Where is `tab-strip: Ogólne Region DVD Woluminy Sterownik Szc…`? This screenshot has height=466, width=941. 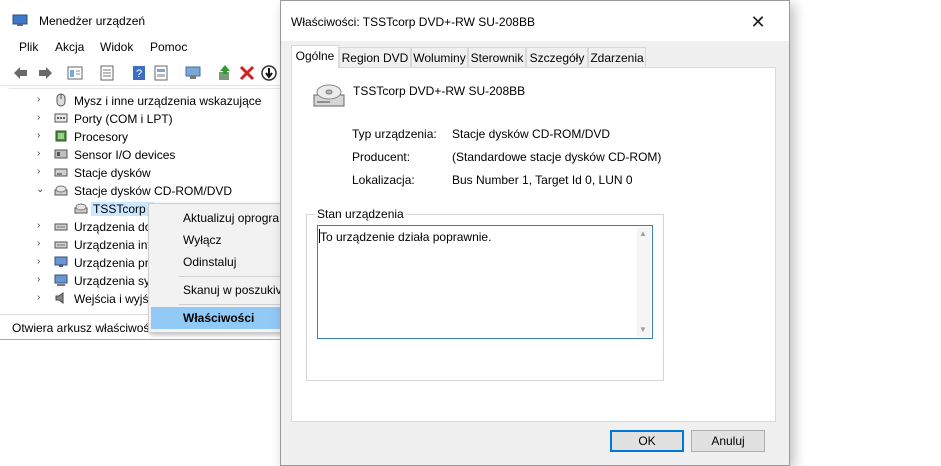 tab-strip: Ogólne Region DVD Woluminy Sterownik Szc… is located at coordinates (536, 56).